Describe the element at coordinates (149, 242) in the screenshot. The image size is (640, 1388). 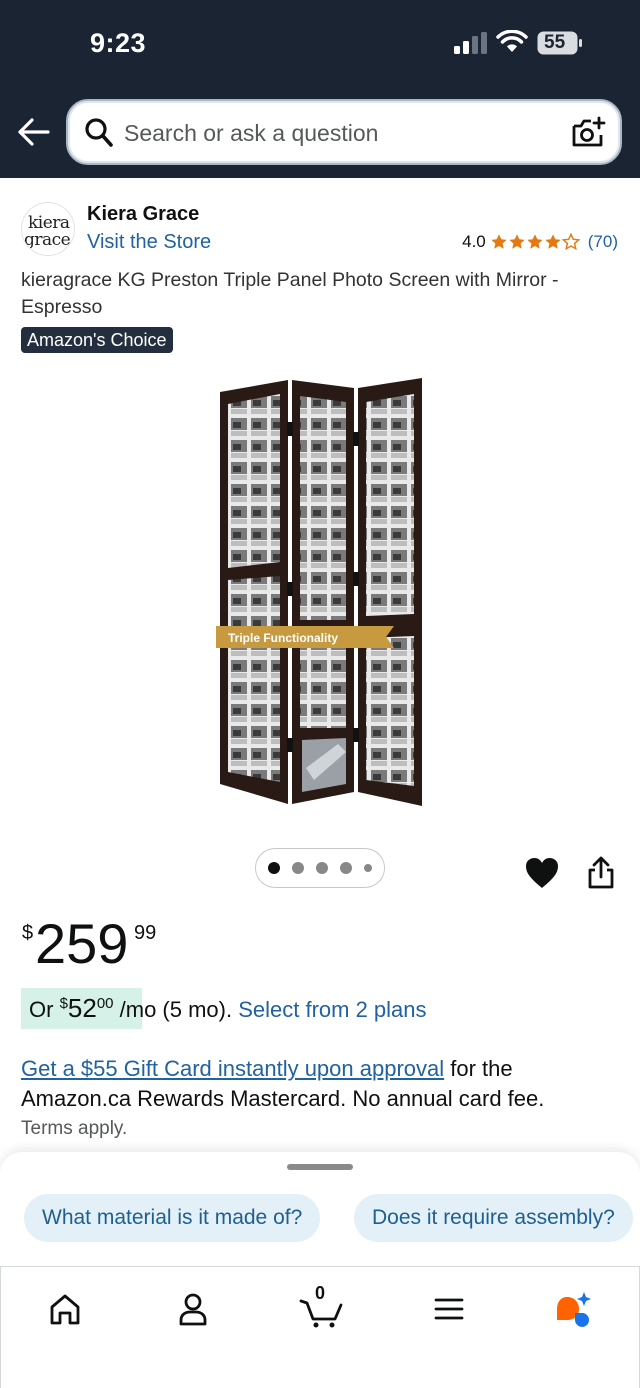
I see `visit-store-link: Visit the Store` at that location.